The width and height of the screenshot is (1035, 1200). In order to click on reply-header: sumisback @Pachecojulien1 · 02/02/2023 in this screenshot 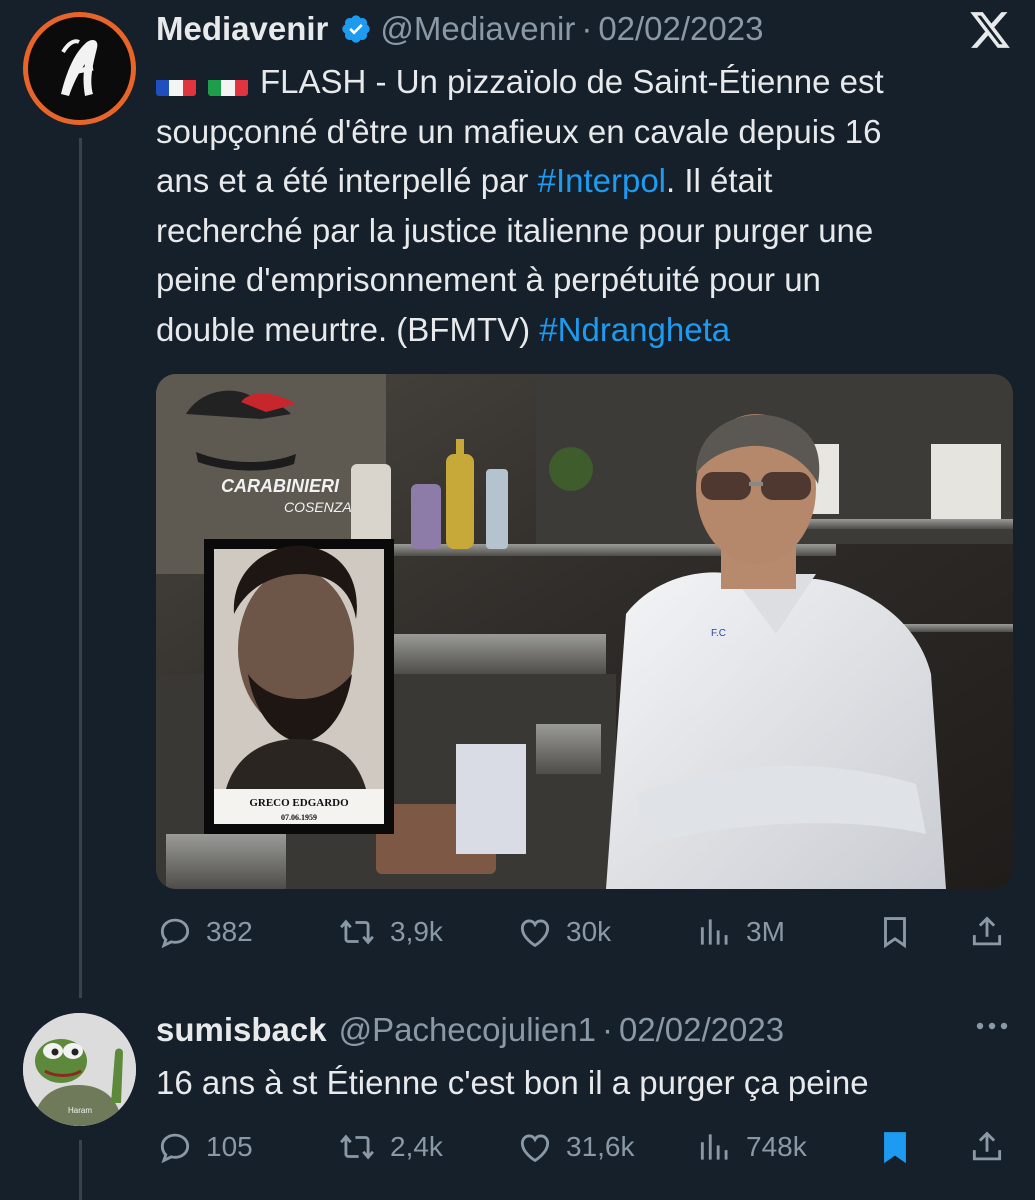, I will do `click(470, 1030)`.